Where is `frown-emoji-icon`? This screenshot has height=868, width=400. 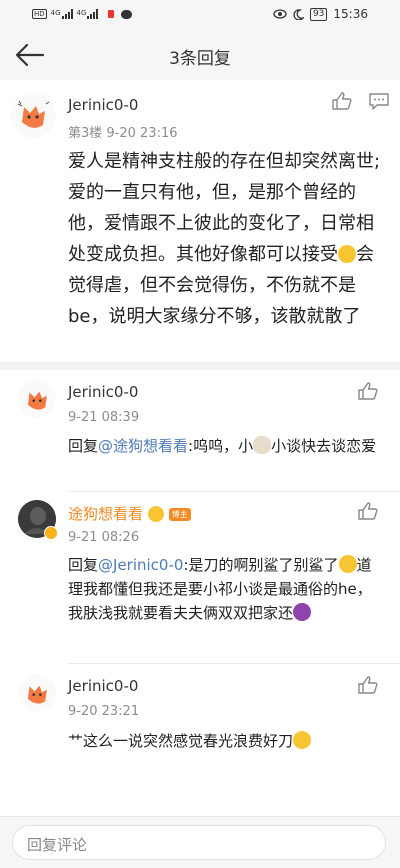 frown-emoji-icon is located at coordinates (302, 740).